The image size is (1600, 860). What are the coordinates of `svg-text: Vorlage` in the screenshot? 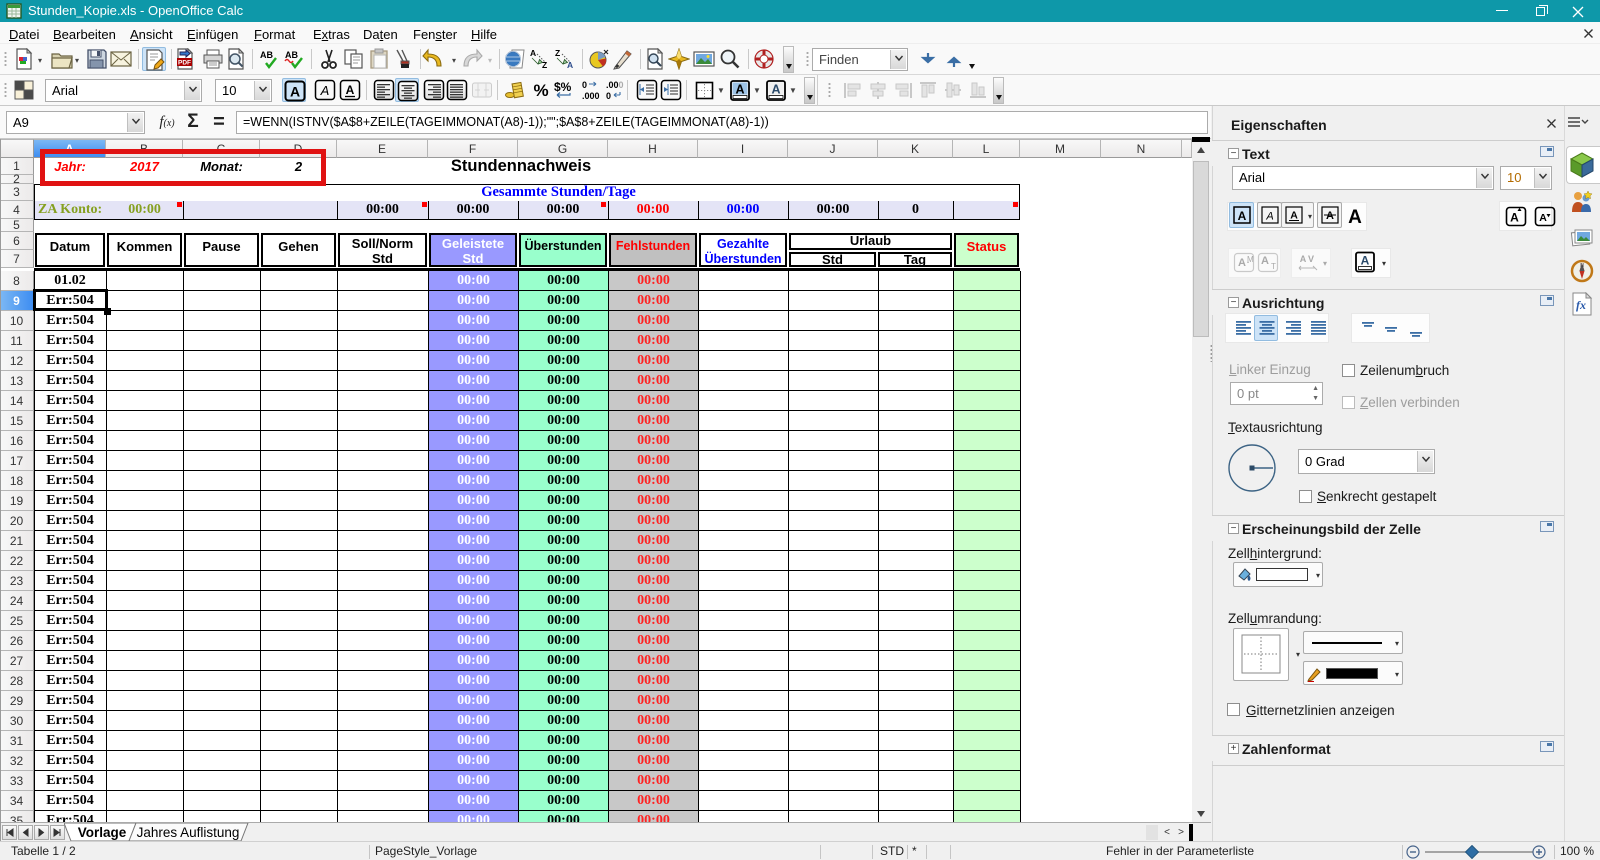 It's located at (102, 832).